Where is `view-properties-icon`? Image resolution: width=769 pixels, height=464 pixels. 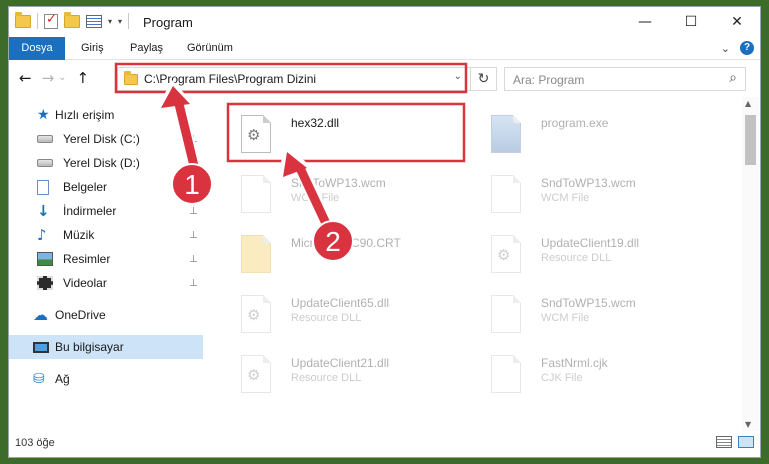
view-properties-icon is located at coordinates (94, 21).